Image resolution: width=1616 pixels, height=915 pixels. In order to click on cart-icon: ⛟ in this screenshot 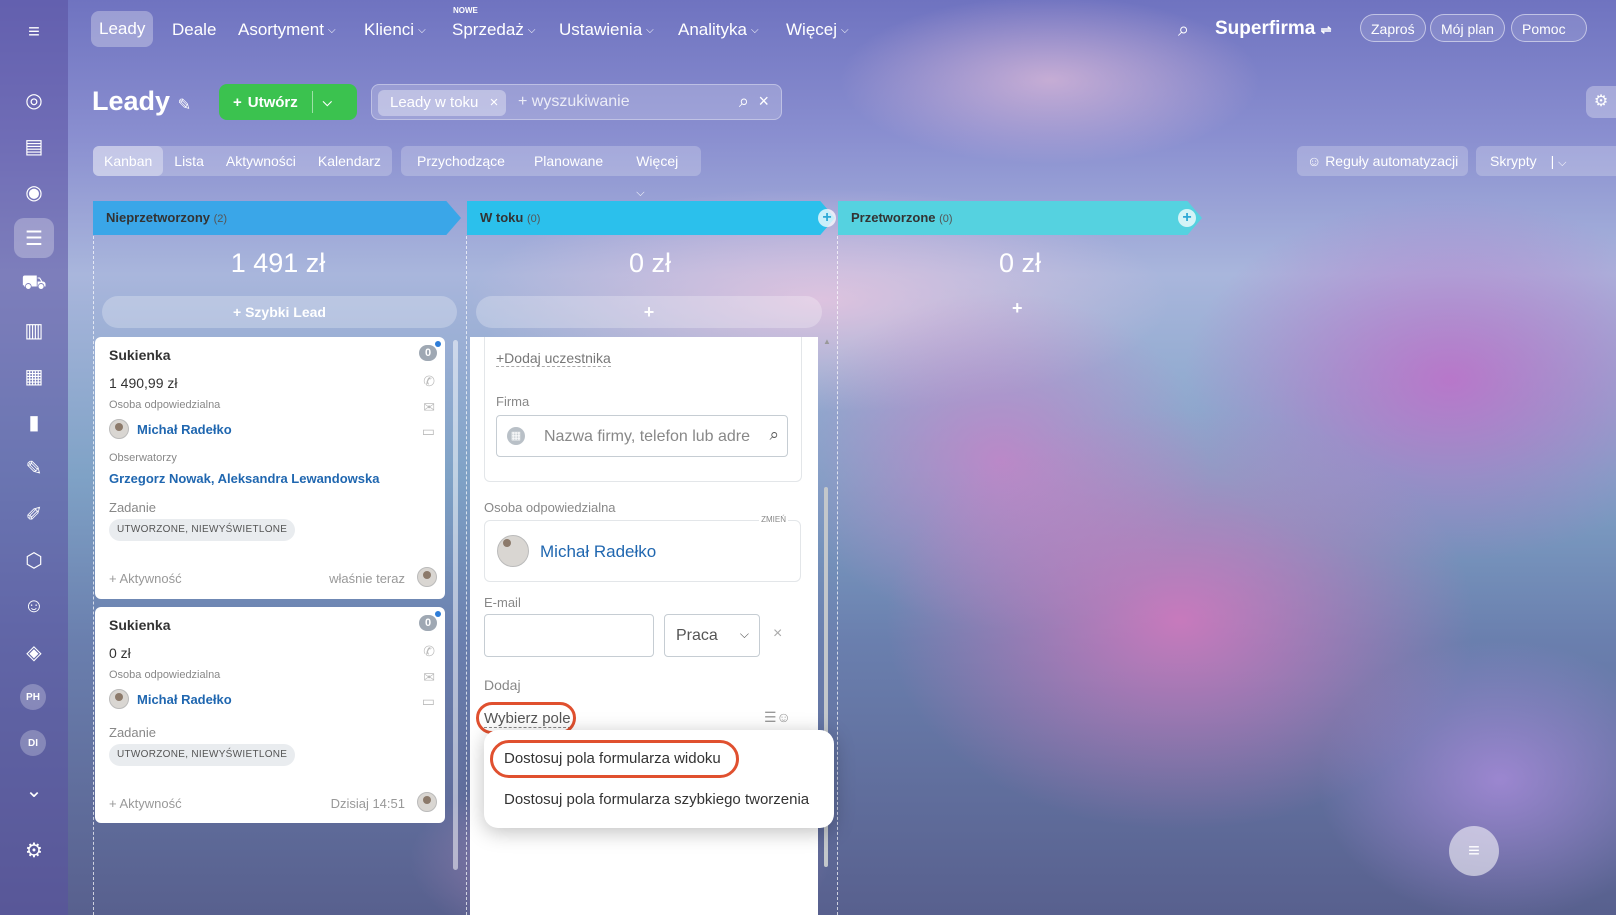, I will do `click(34, 284)`.